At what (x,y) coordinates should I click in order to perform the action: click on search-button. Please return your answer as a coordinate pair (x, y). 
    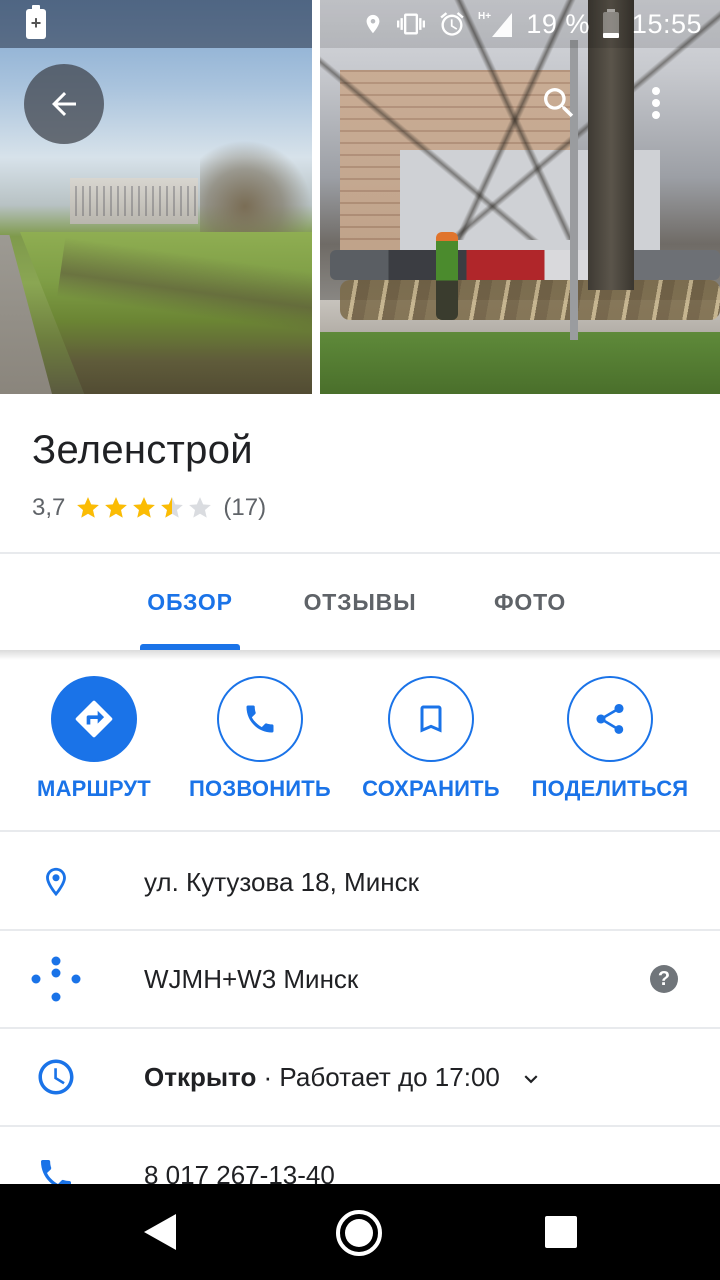
    Looking at the image, I should click on (559, 103).